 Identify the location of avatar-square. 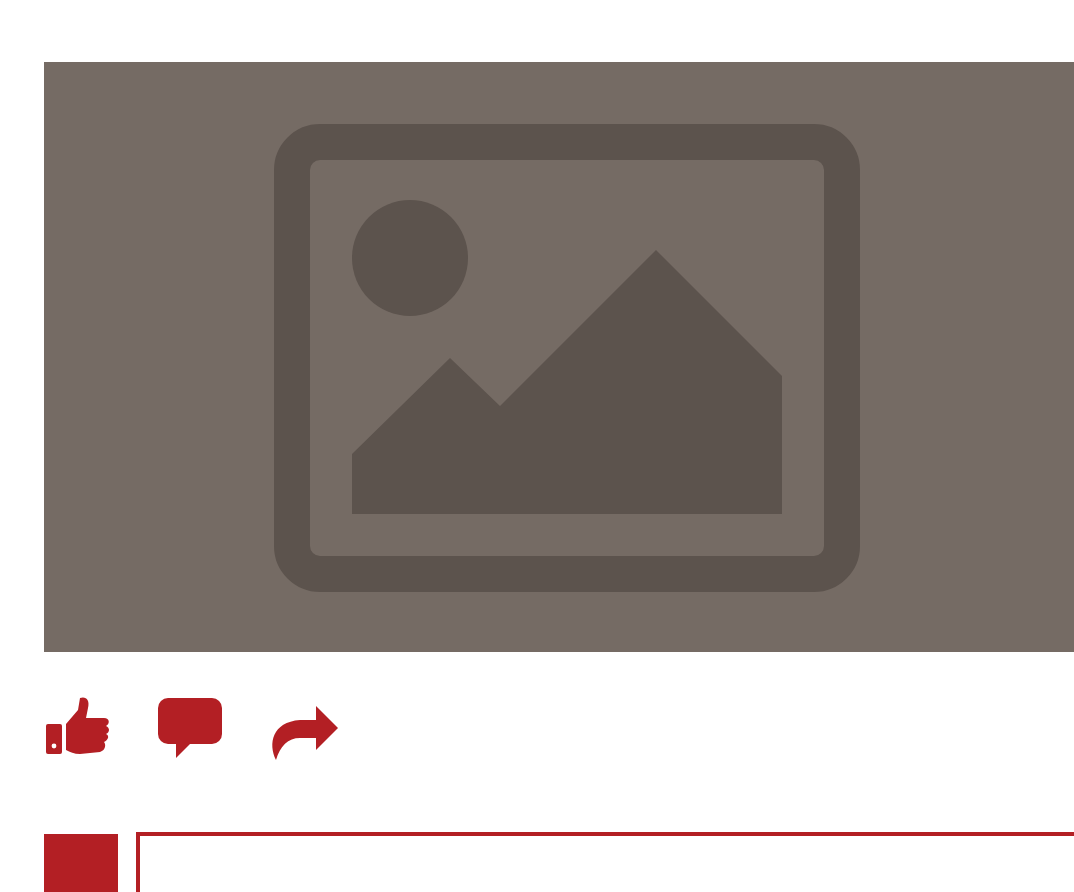
(81, 863).